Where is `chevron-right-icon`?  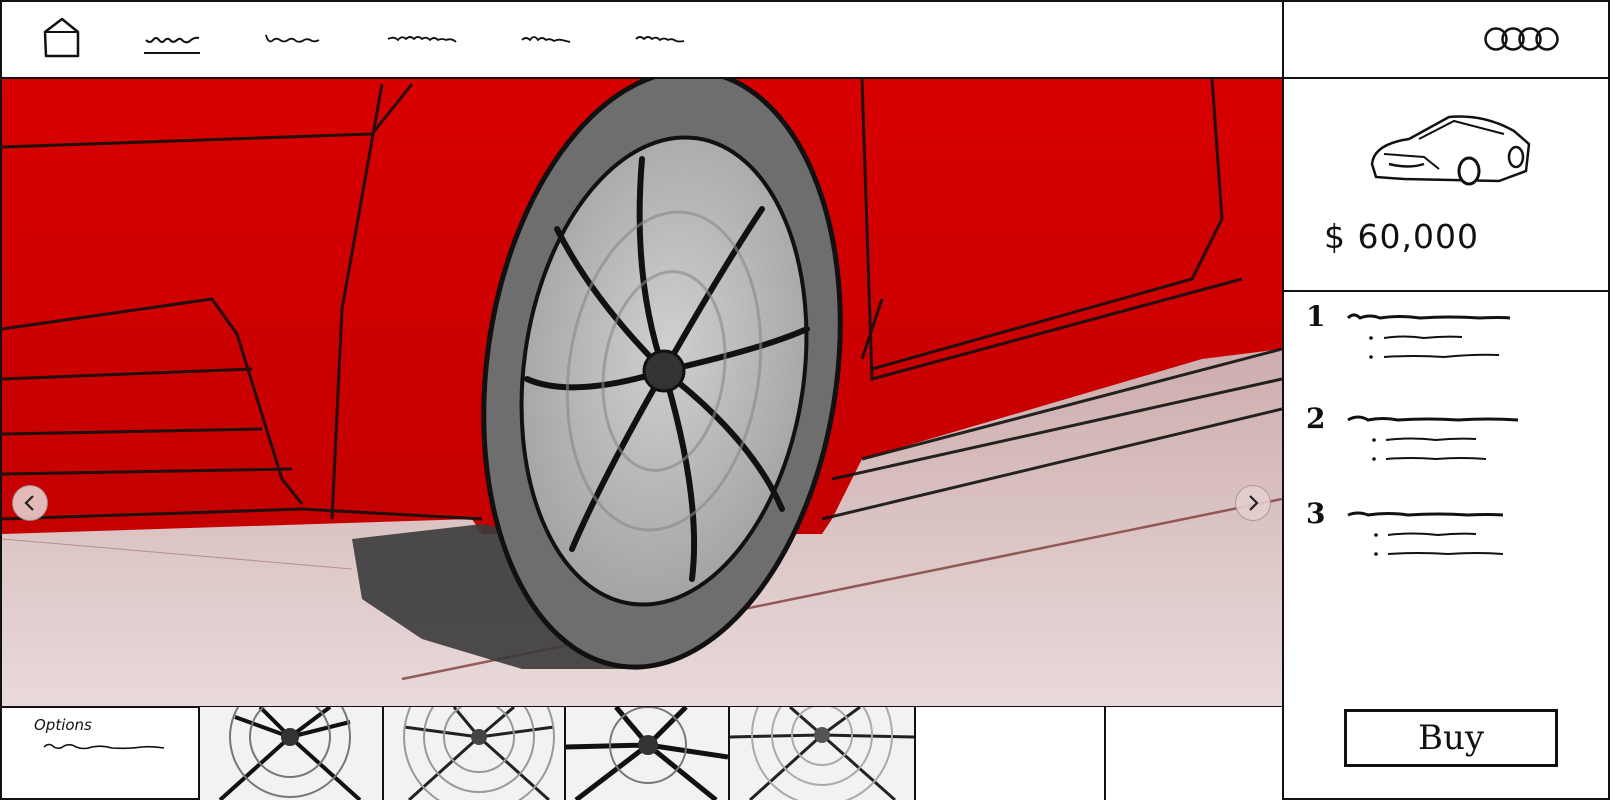 chevron-right-icon is located at coordinates (1254, 503).